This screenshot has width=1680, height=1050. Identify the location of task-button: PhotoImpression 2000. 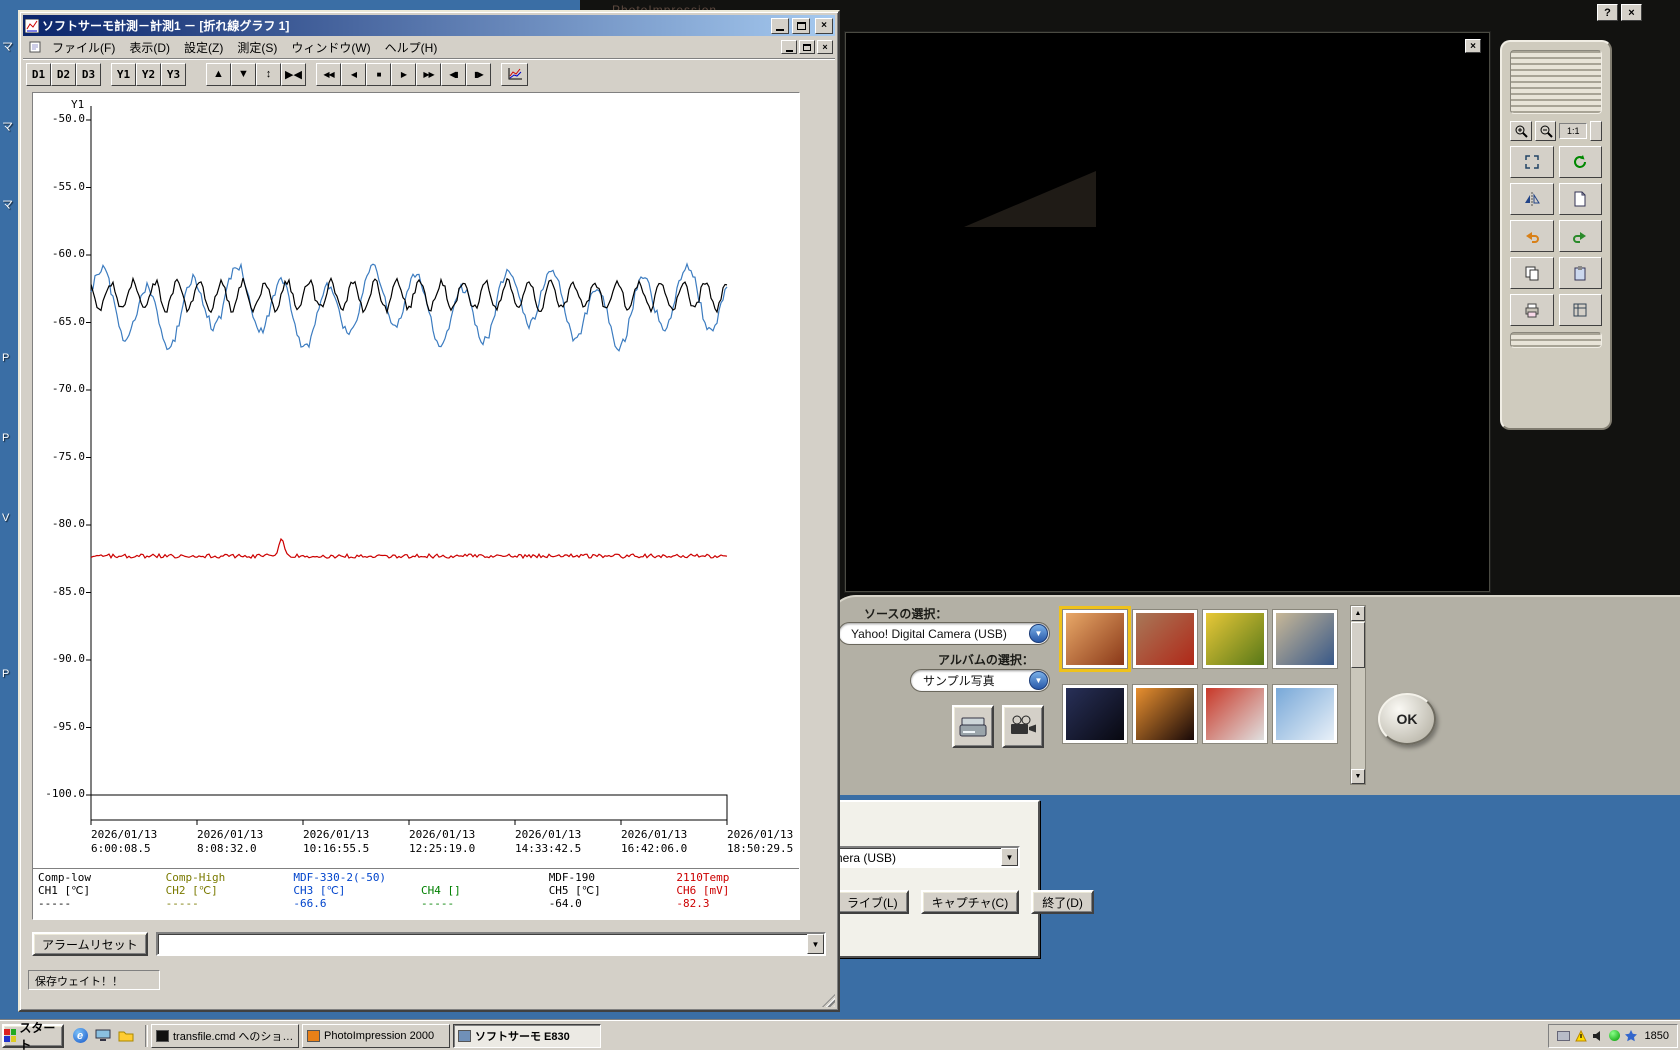
(376, 1035).